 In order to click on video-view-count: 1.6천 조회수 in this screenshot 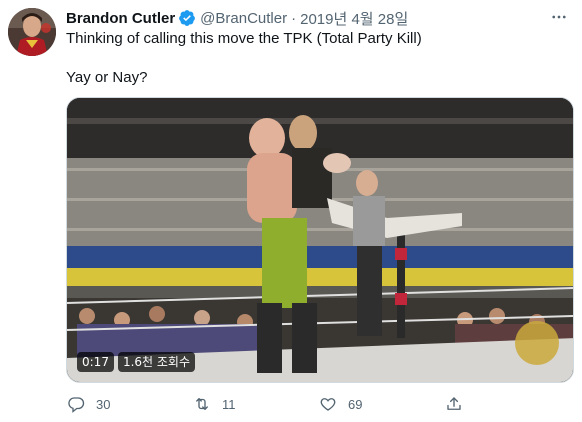, I will do `click(156, 362)`.